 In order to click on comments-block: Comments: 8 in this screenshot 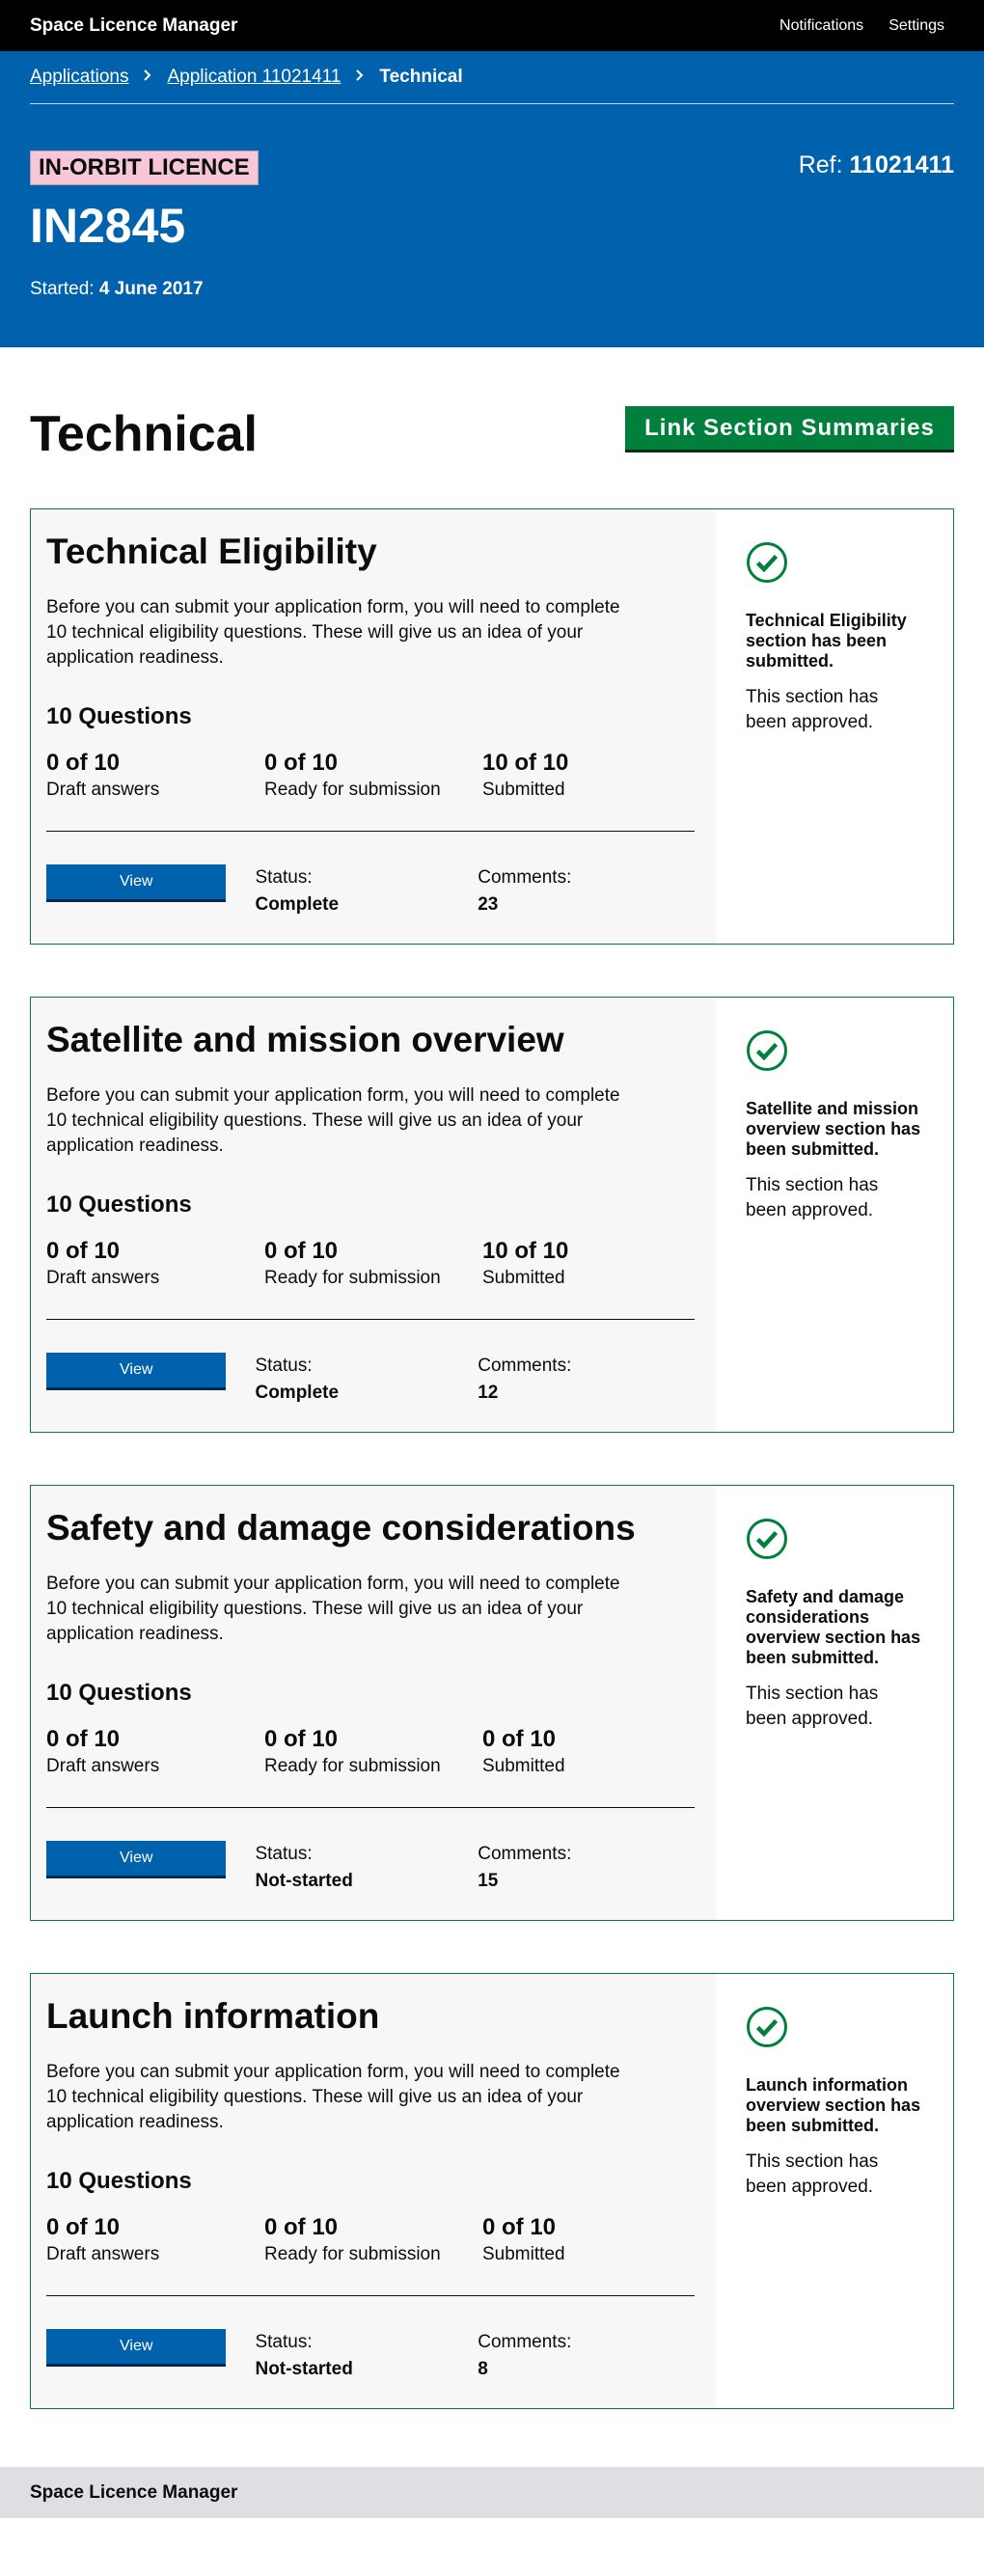, I will do `click(589, 2356)`.